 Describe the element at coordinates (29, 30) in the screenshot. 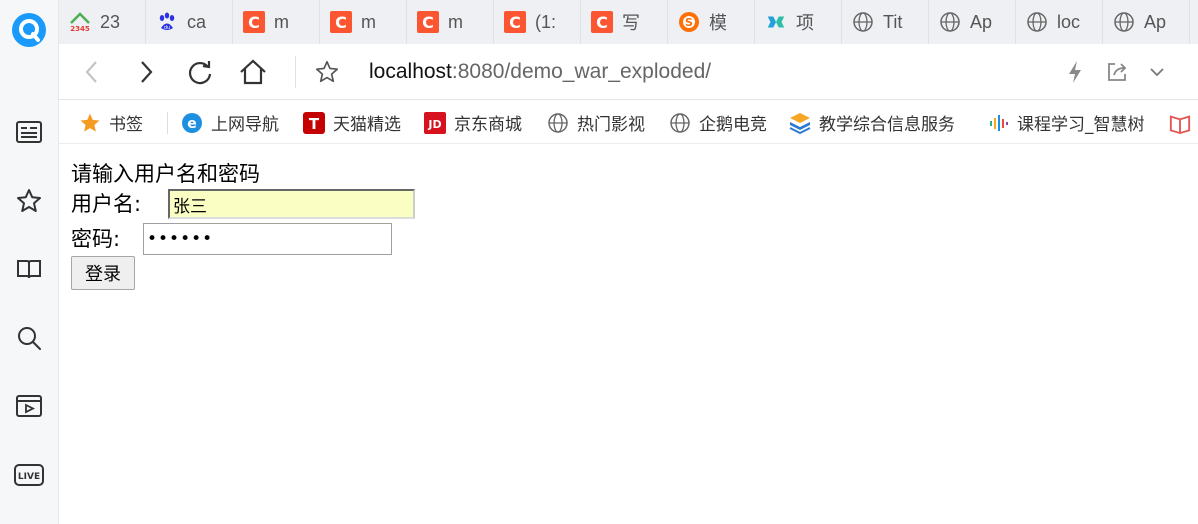

I see `browser-logo-icon` at that location.